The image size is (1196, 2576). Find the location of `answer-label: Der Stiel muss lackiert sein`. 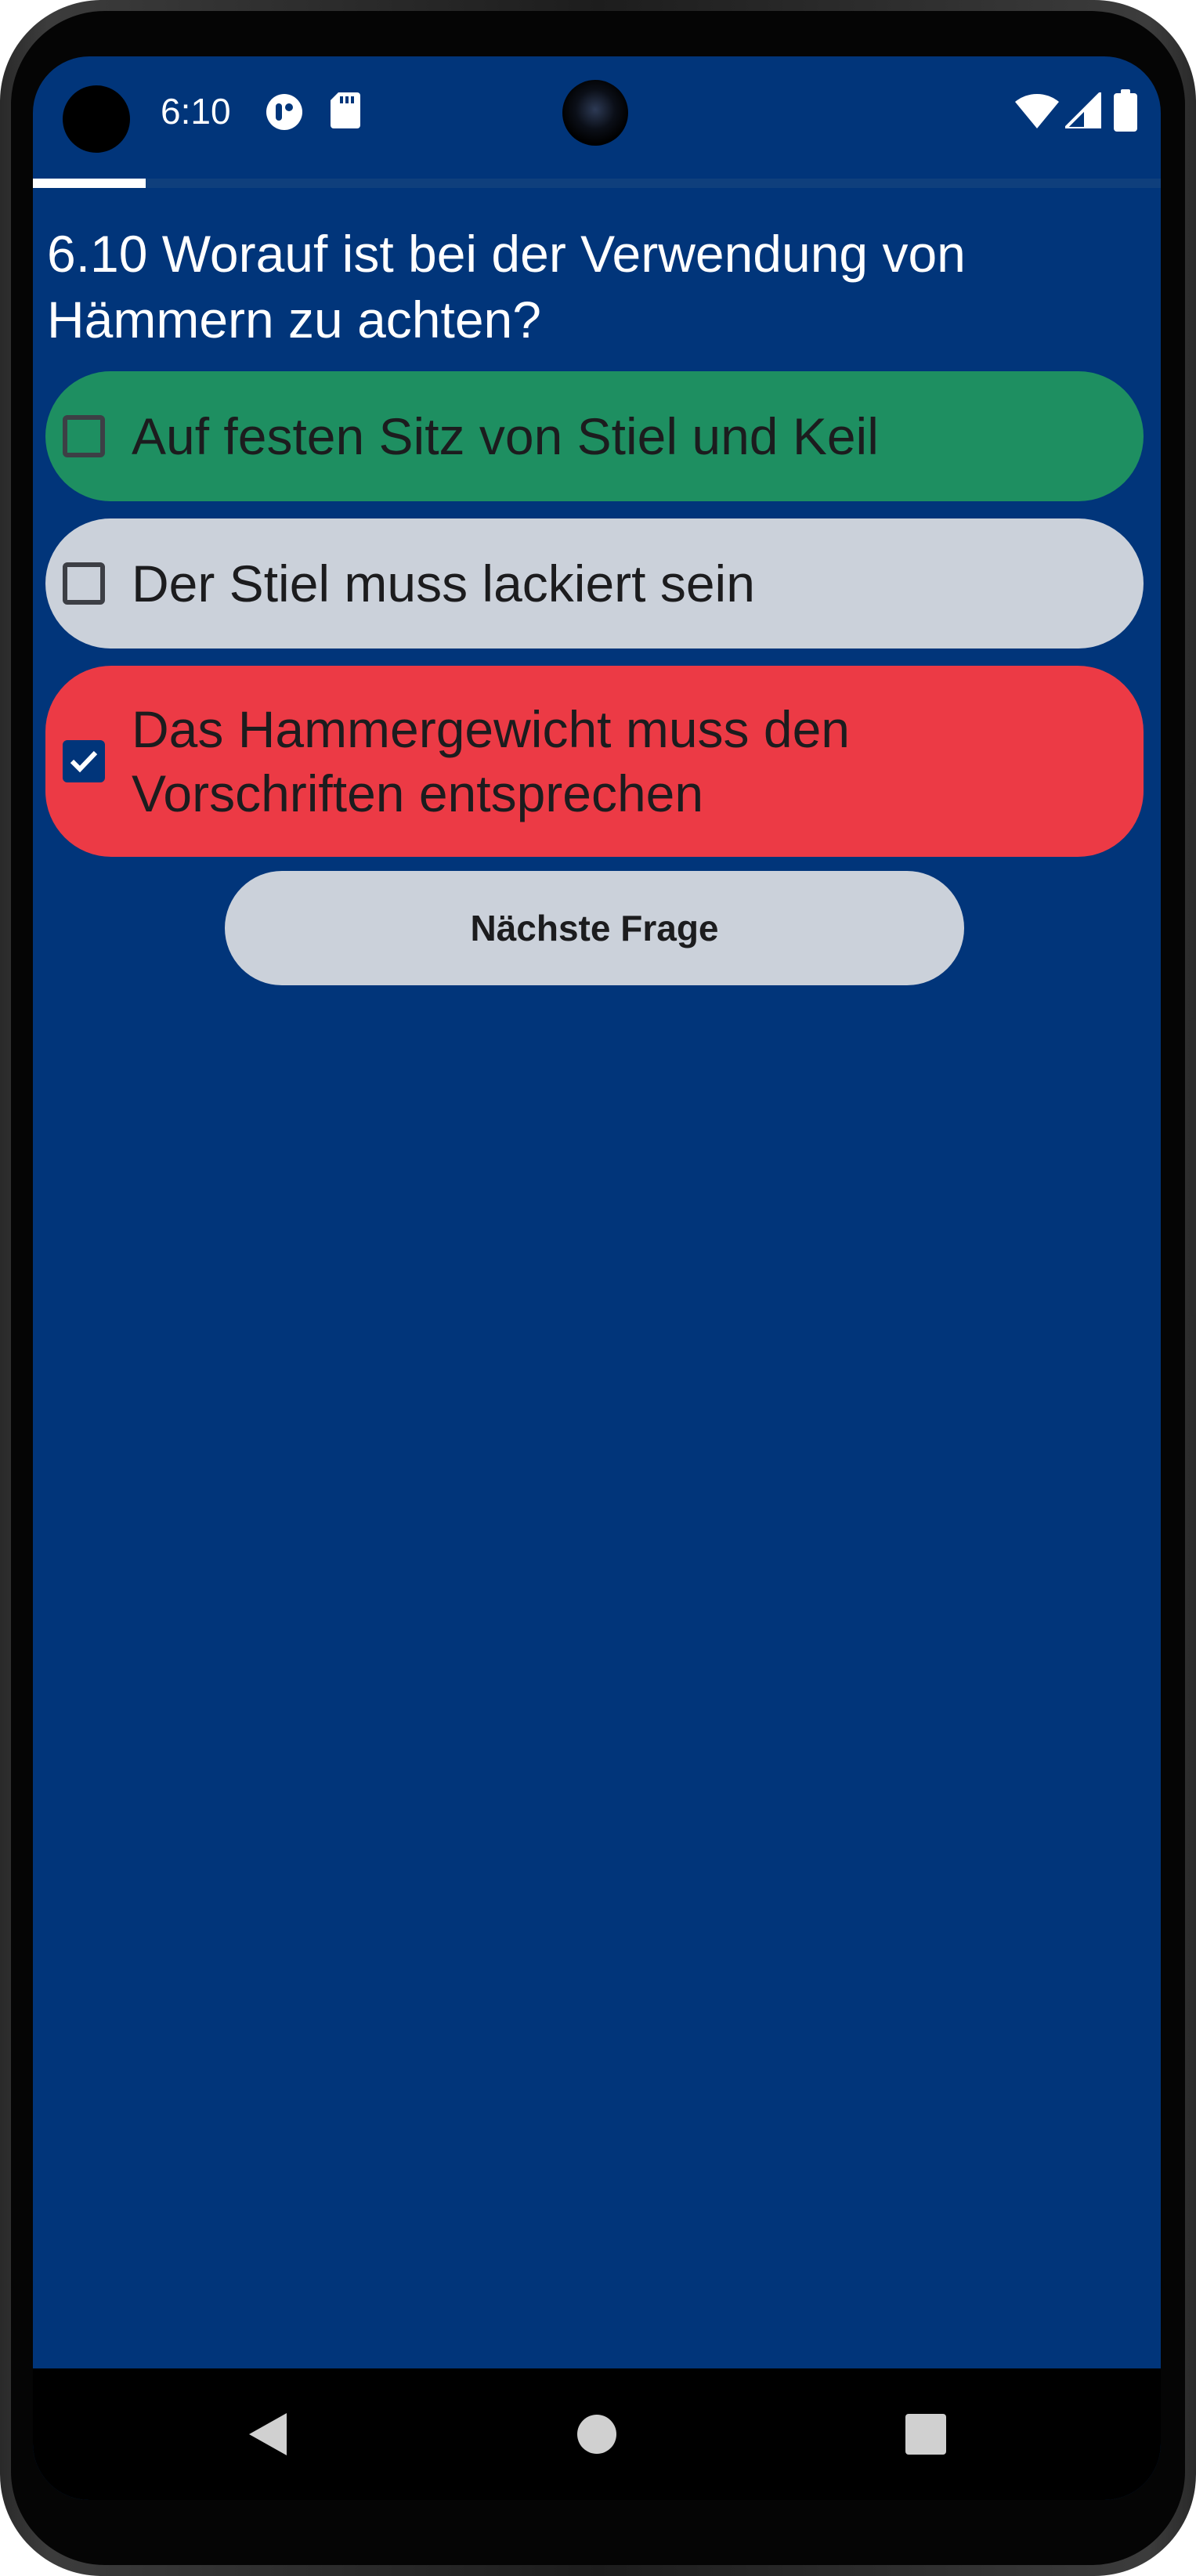

answer-label: Der Stiel muss lackiert sein is located at coordinates (443, 583).